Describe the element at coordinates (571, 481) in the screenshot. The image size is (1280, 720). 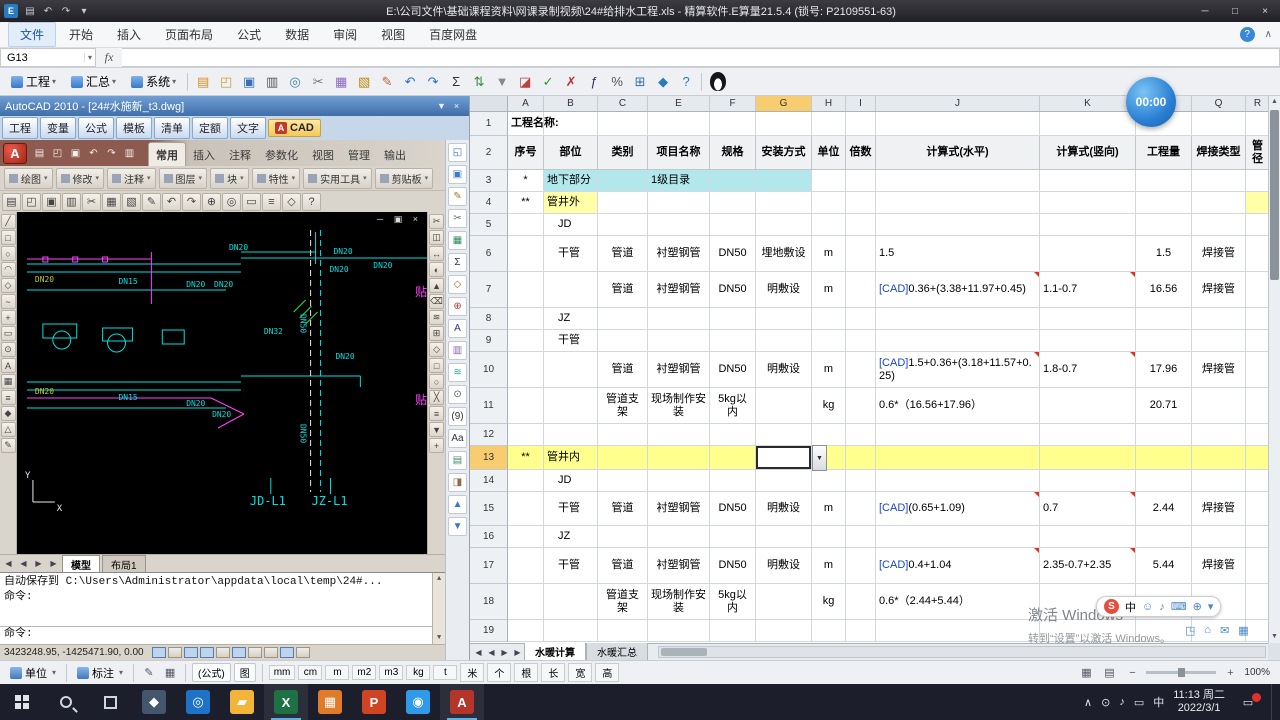
I see `cell-B14: JD` at that location.